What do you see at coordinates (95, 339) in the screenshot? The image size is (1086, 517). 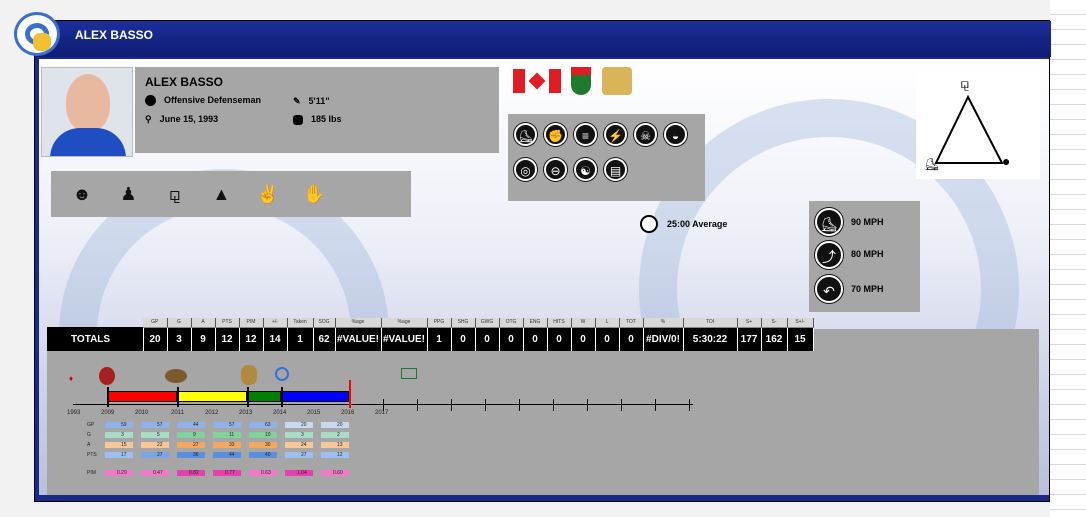 I see `totals-label: TOTALS` at bounding box center [95, 339].